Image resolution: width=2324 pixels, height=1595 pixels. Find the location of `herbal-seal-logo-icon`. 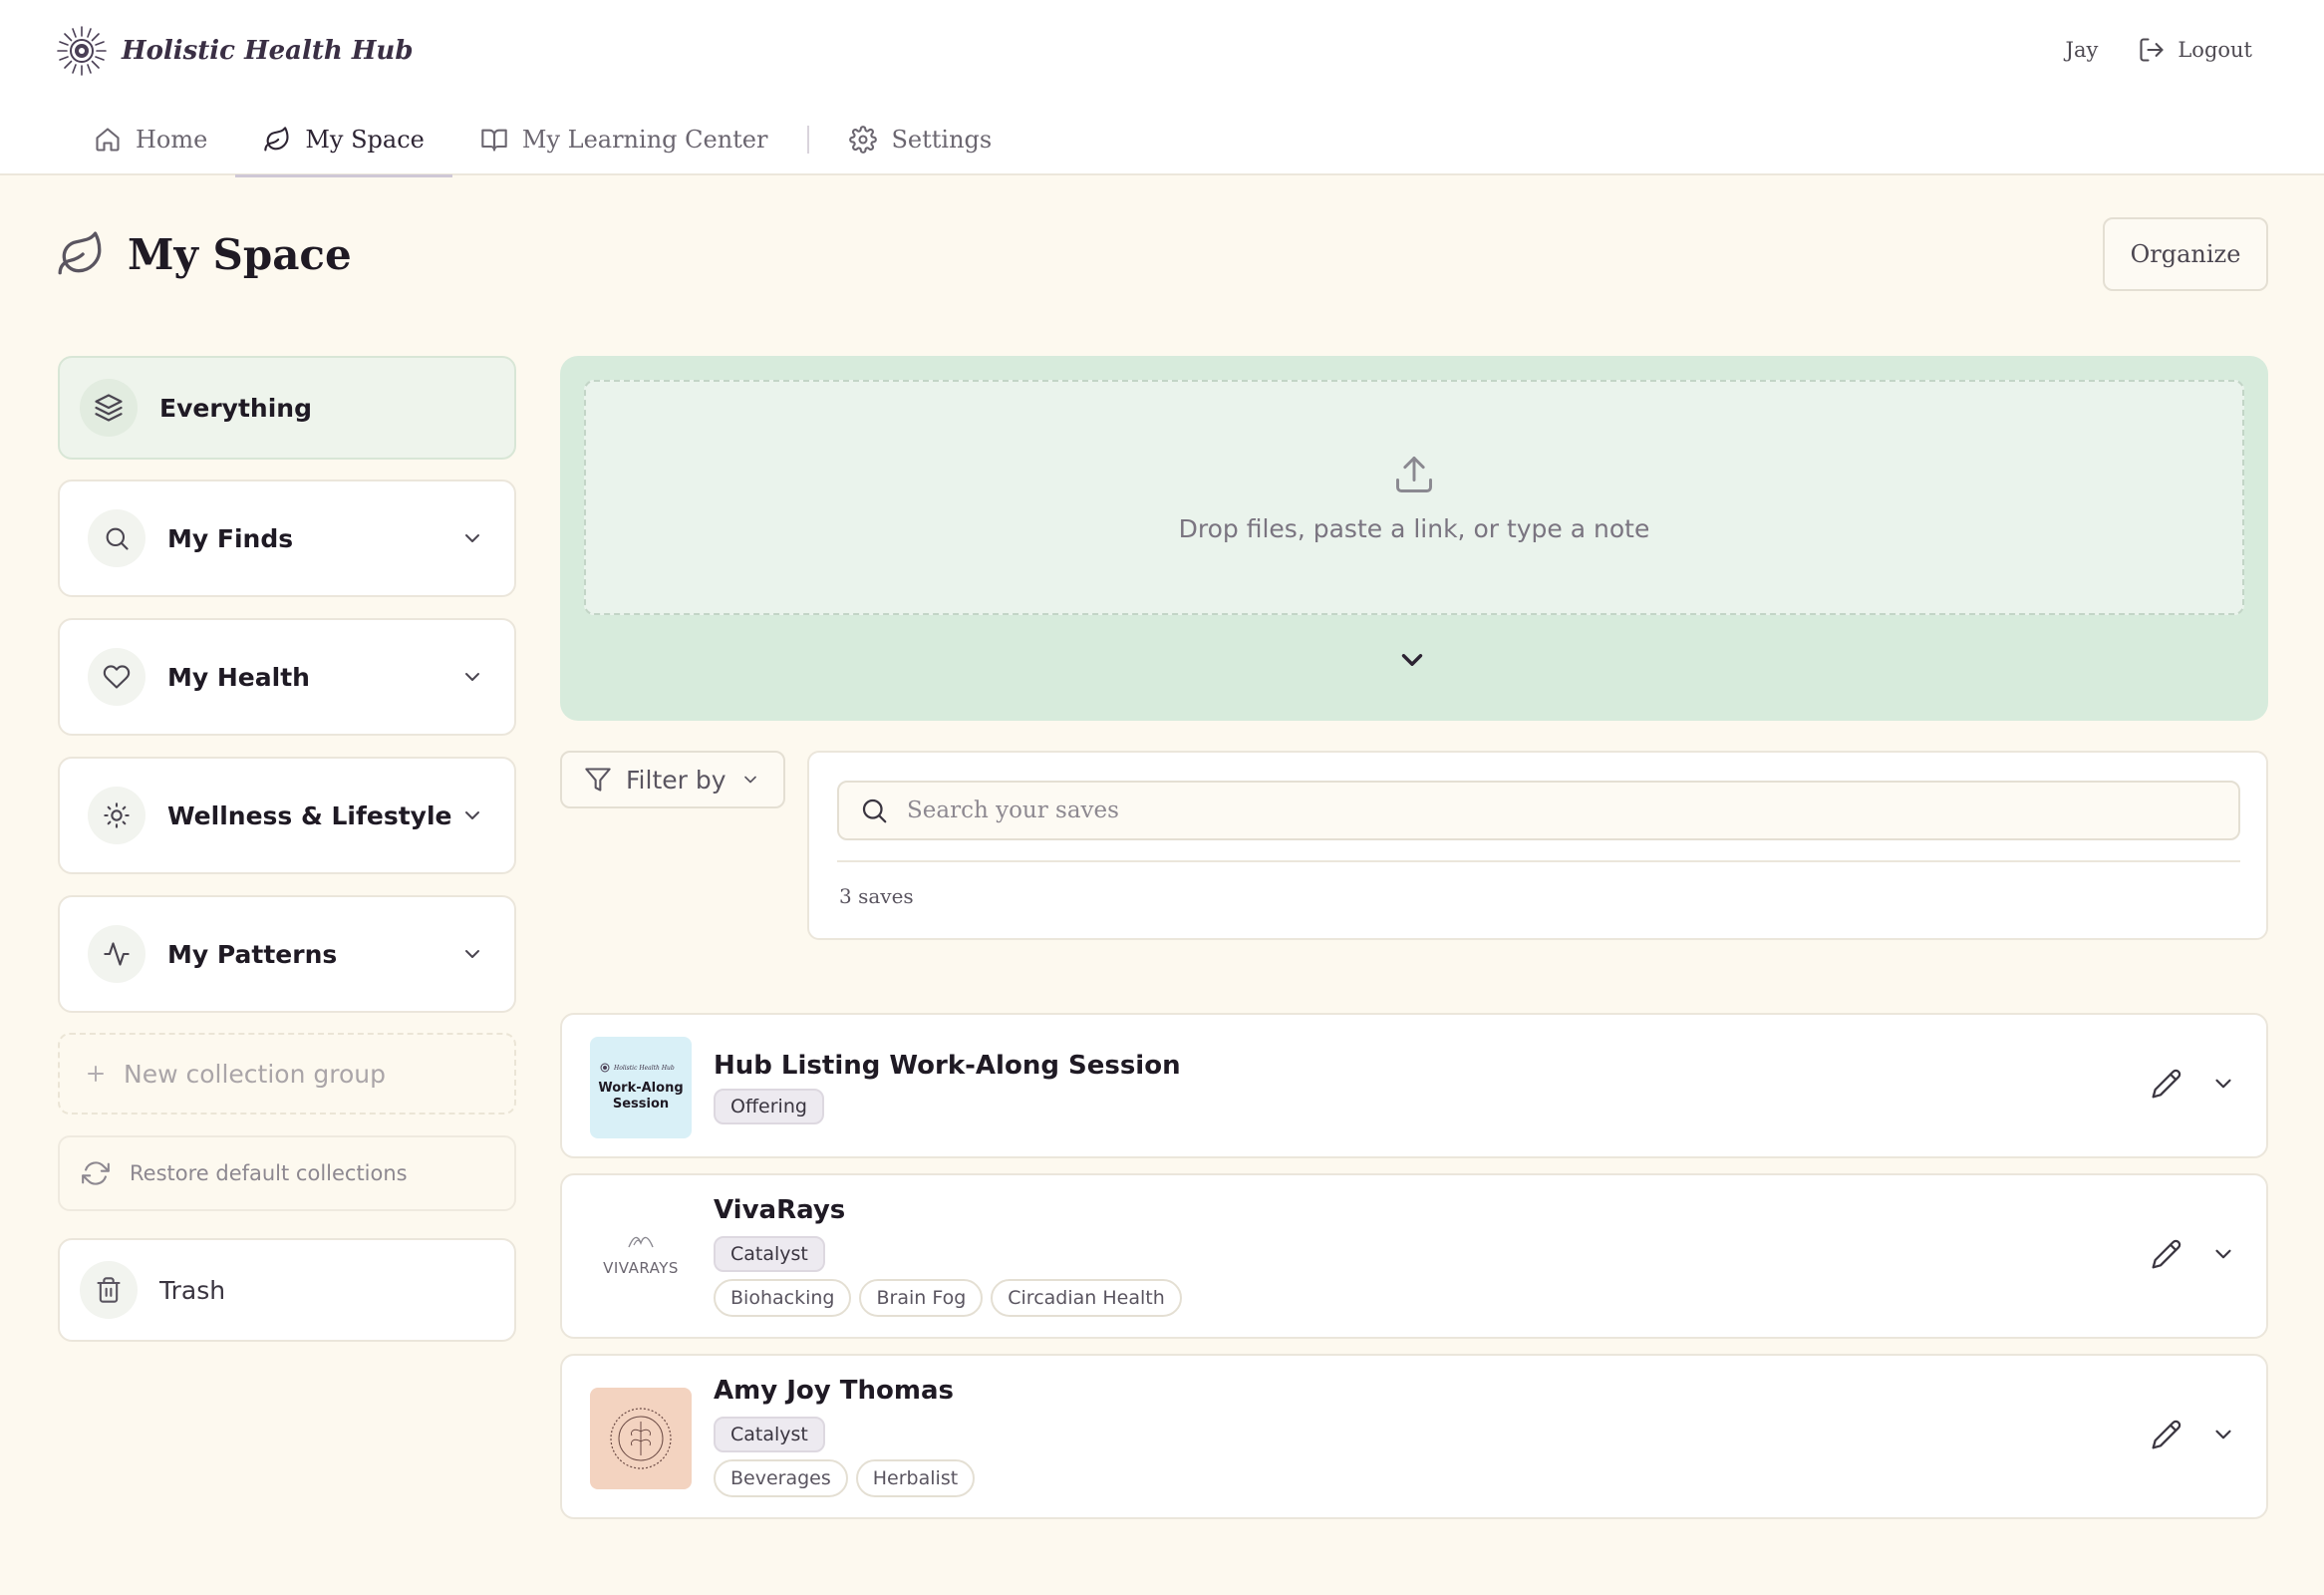

herbal-seal-logo-icon is located at coordinates (641, 1438).